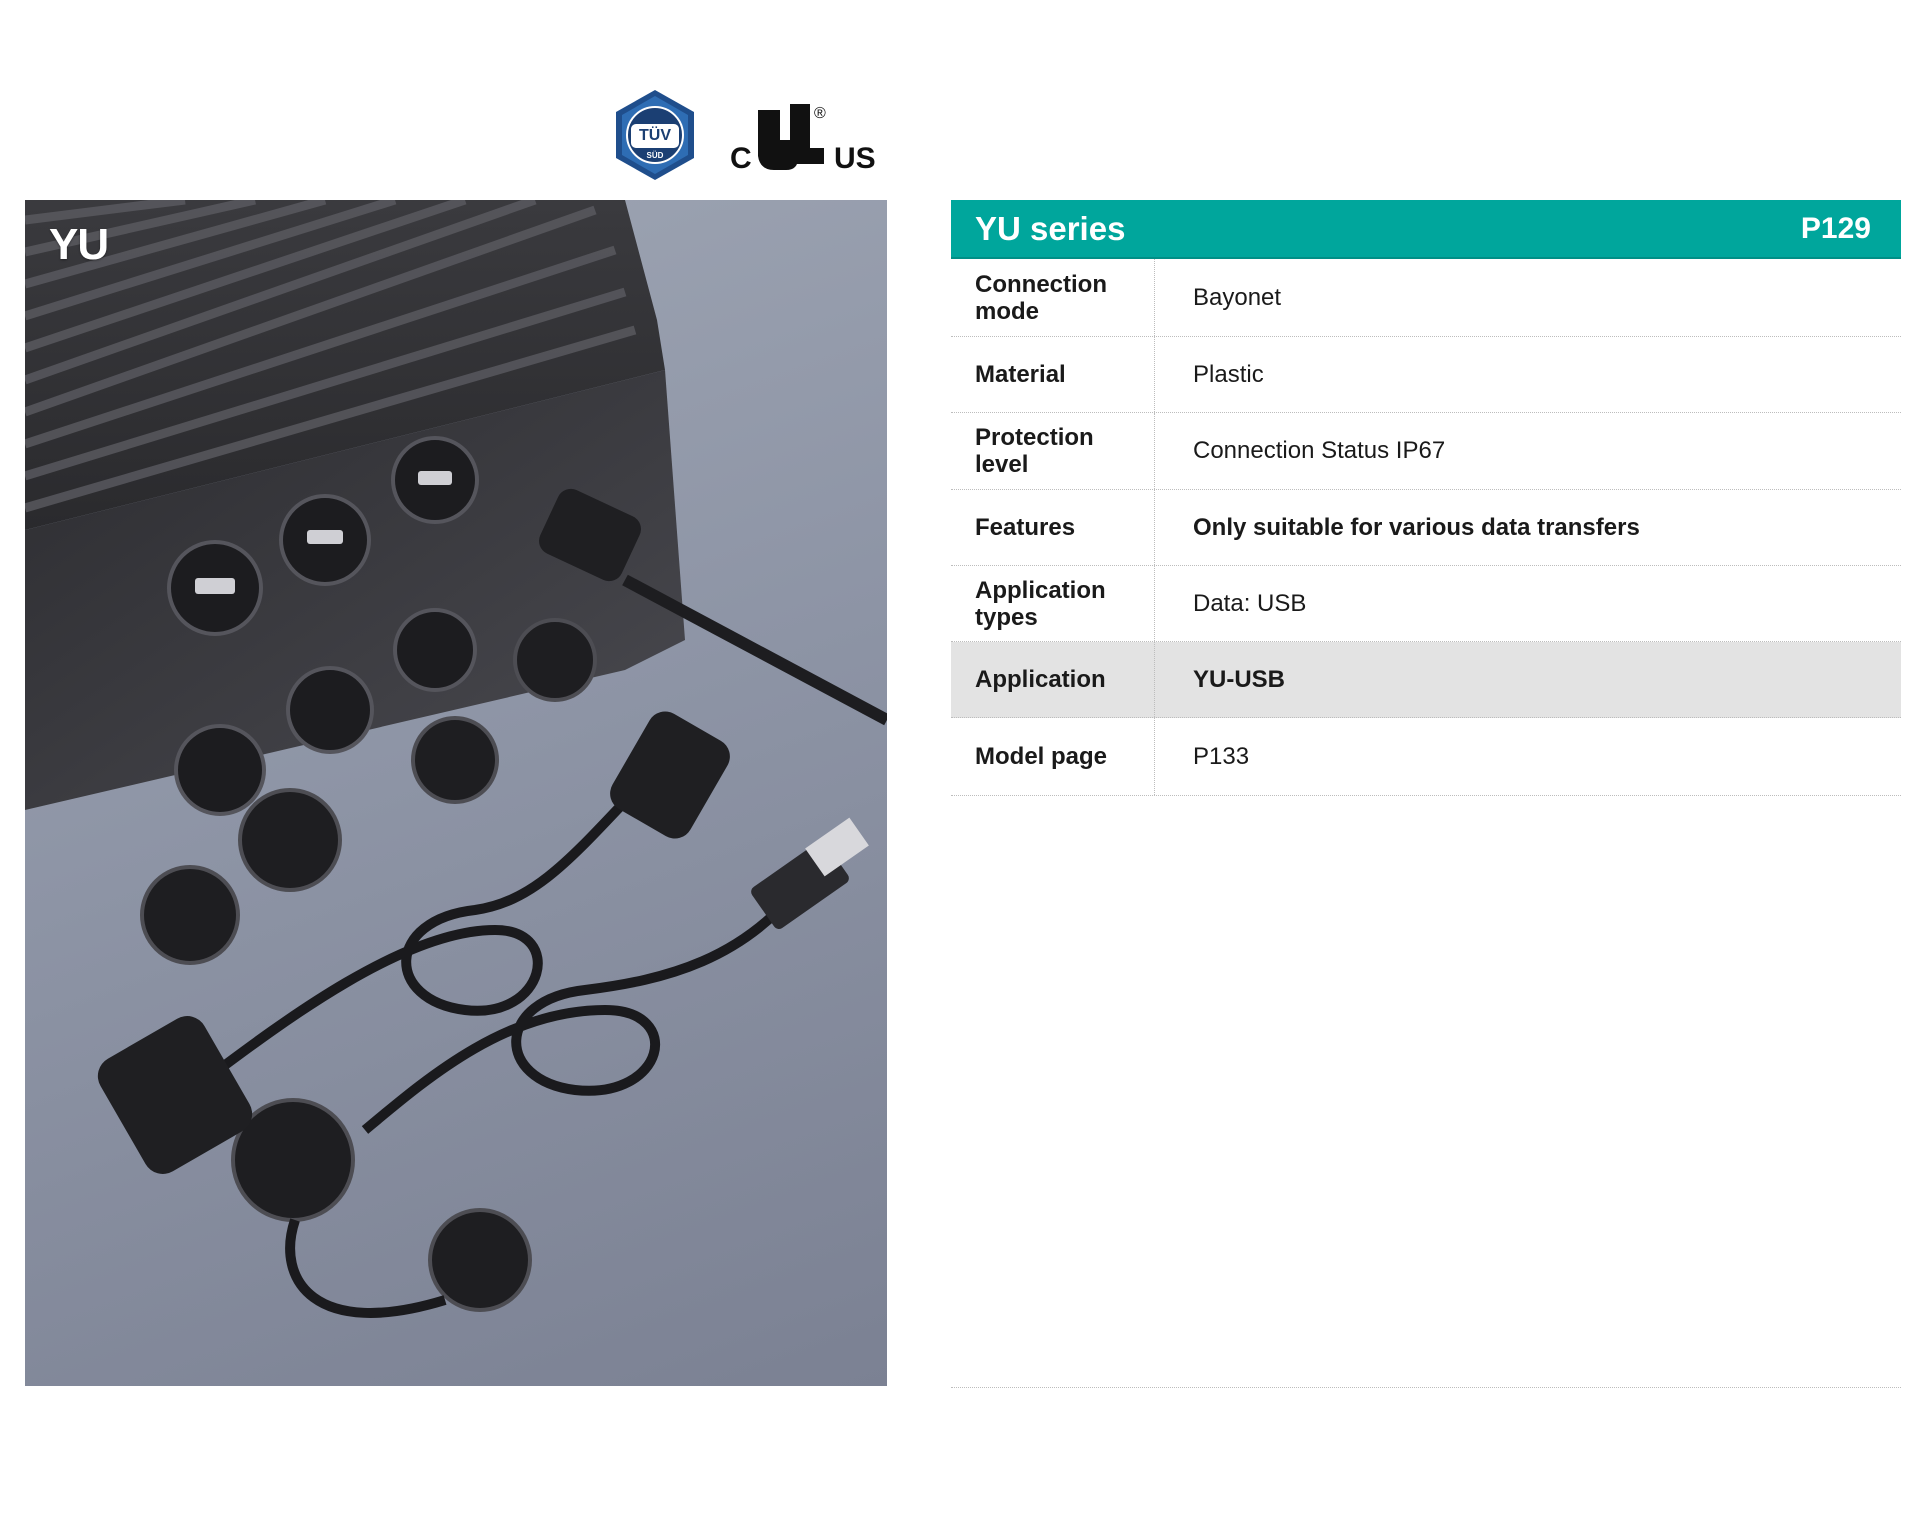 The image size is (1920, 1520). What do you see at coordinates (1221, 756) in the screenshot?
I see `spec-value: P133` at bounding box center [1221, 756].